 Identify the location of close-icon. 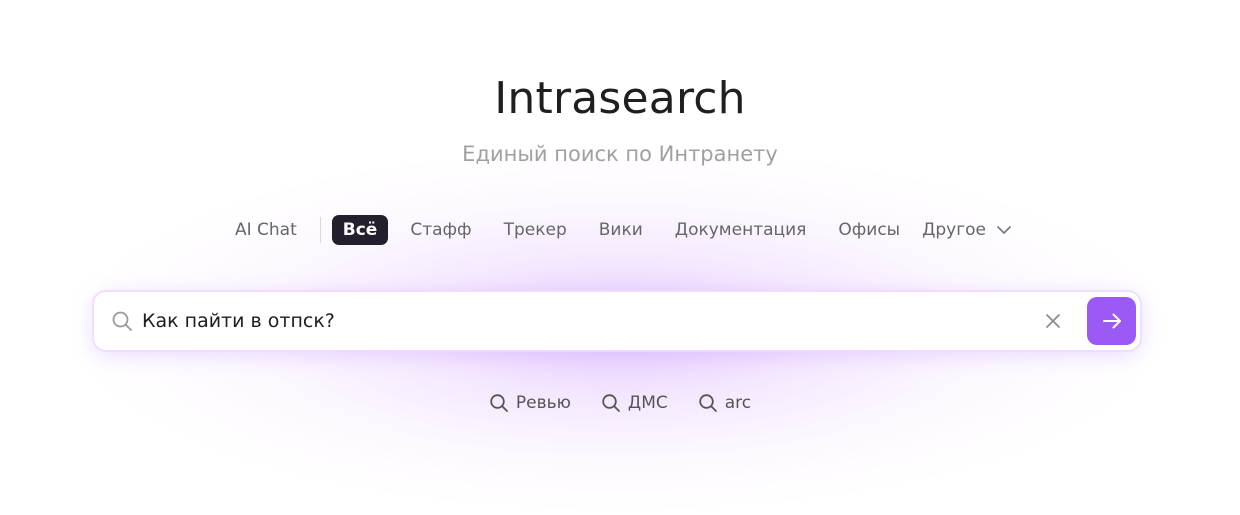
(1053, 321).